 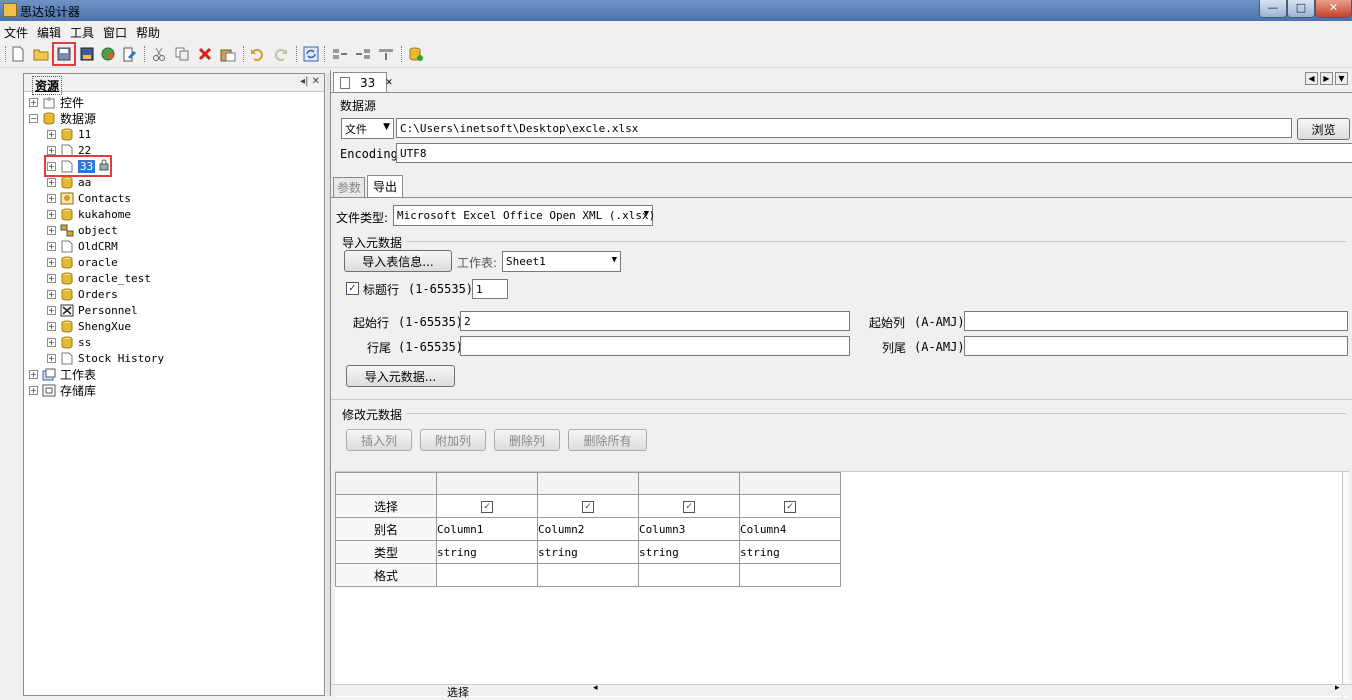 I want to click on tab-33: 33 ✕, so click(x=363, y=82).